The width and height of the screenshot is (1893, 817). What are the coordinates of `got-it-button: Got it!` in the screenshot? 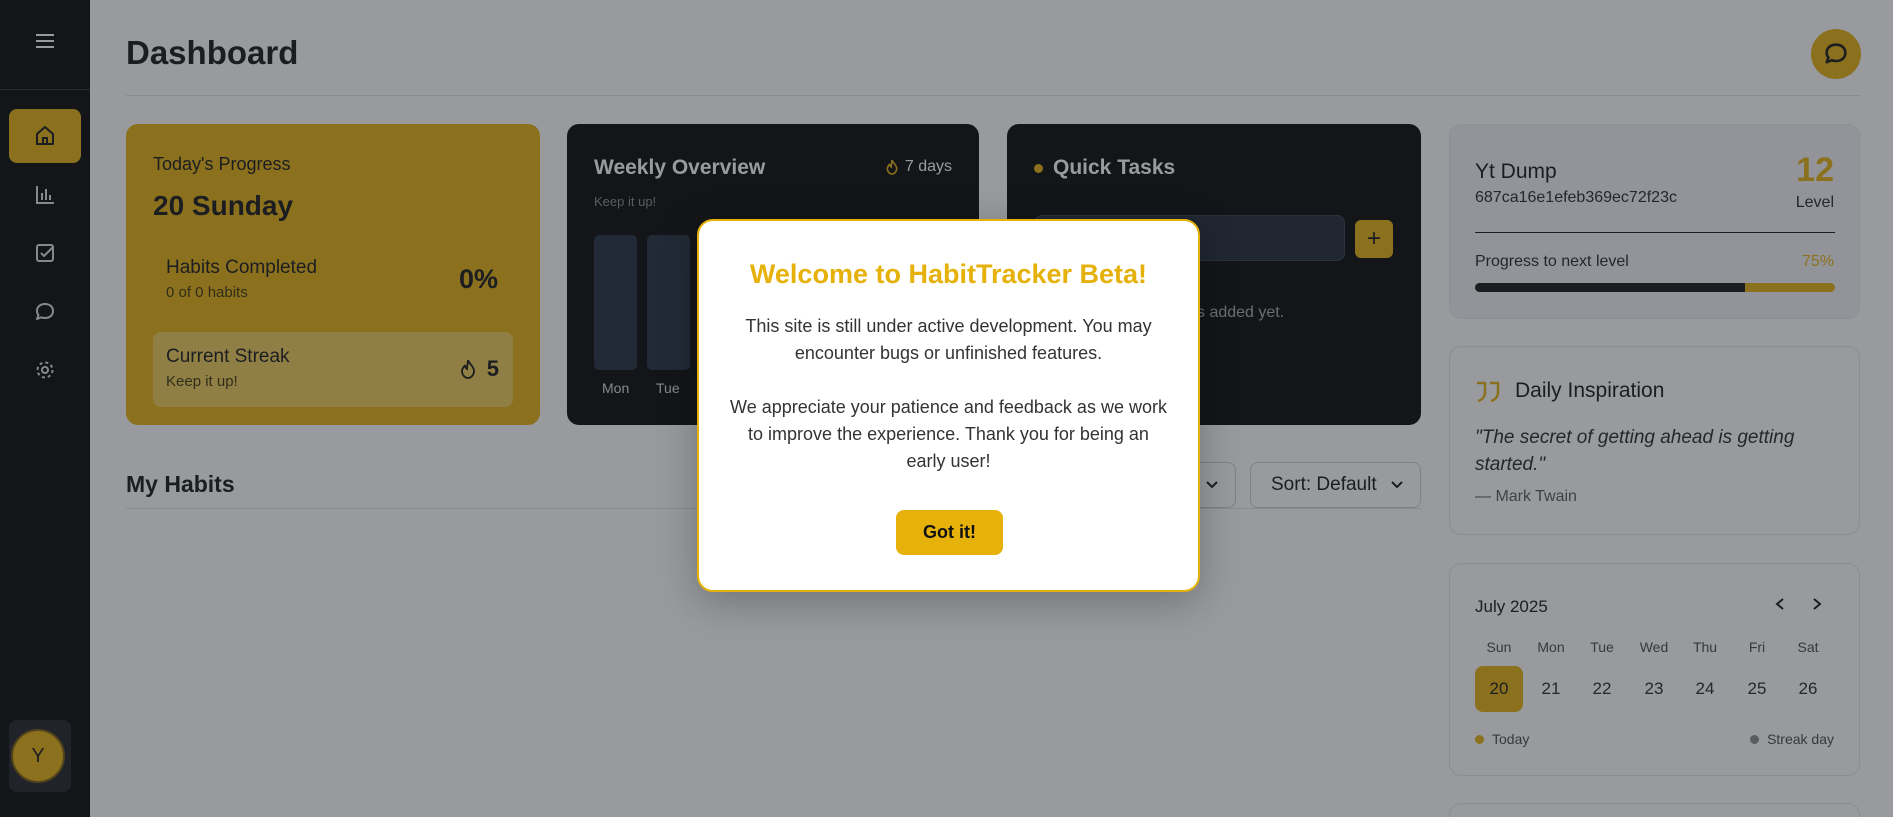 It's located at (949, 532).